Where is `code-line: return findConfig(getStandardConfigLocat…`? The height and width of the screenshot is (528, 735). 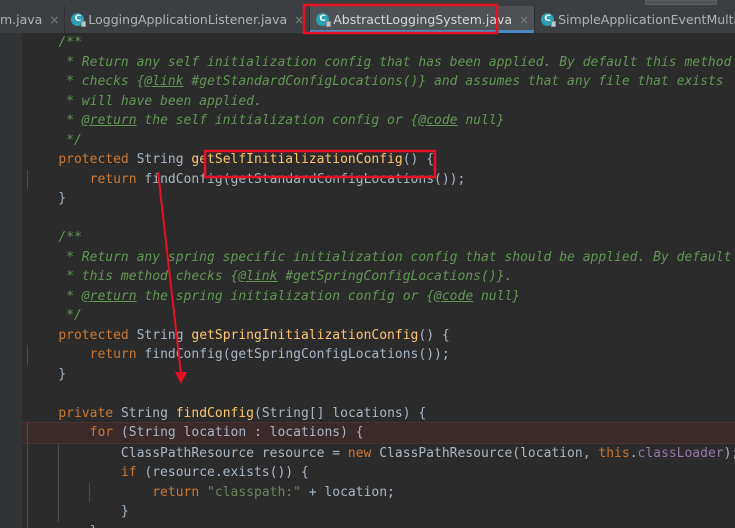
code-line: return findConfig(getStandardConfigLocat… is located at coordinates (378, 179).